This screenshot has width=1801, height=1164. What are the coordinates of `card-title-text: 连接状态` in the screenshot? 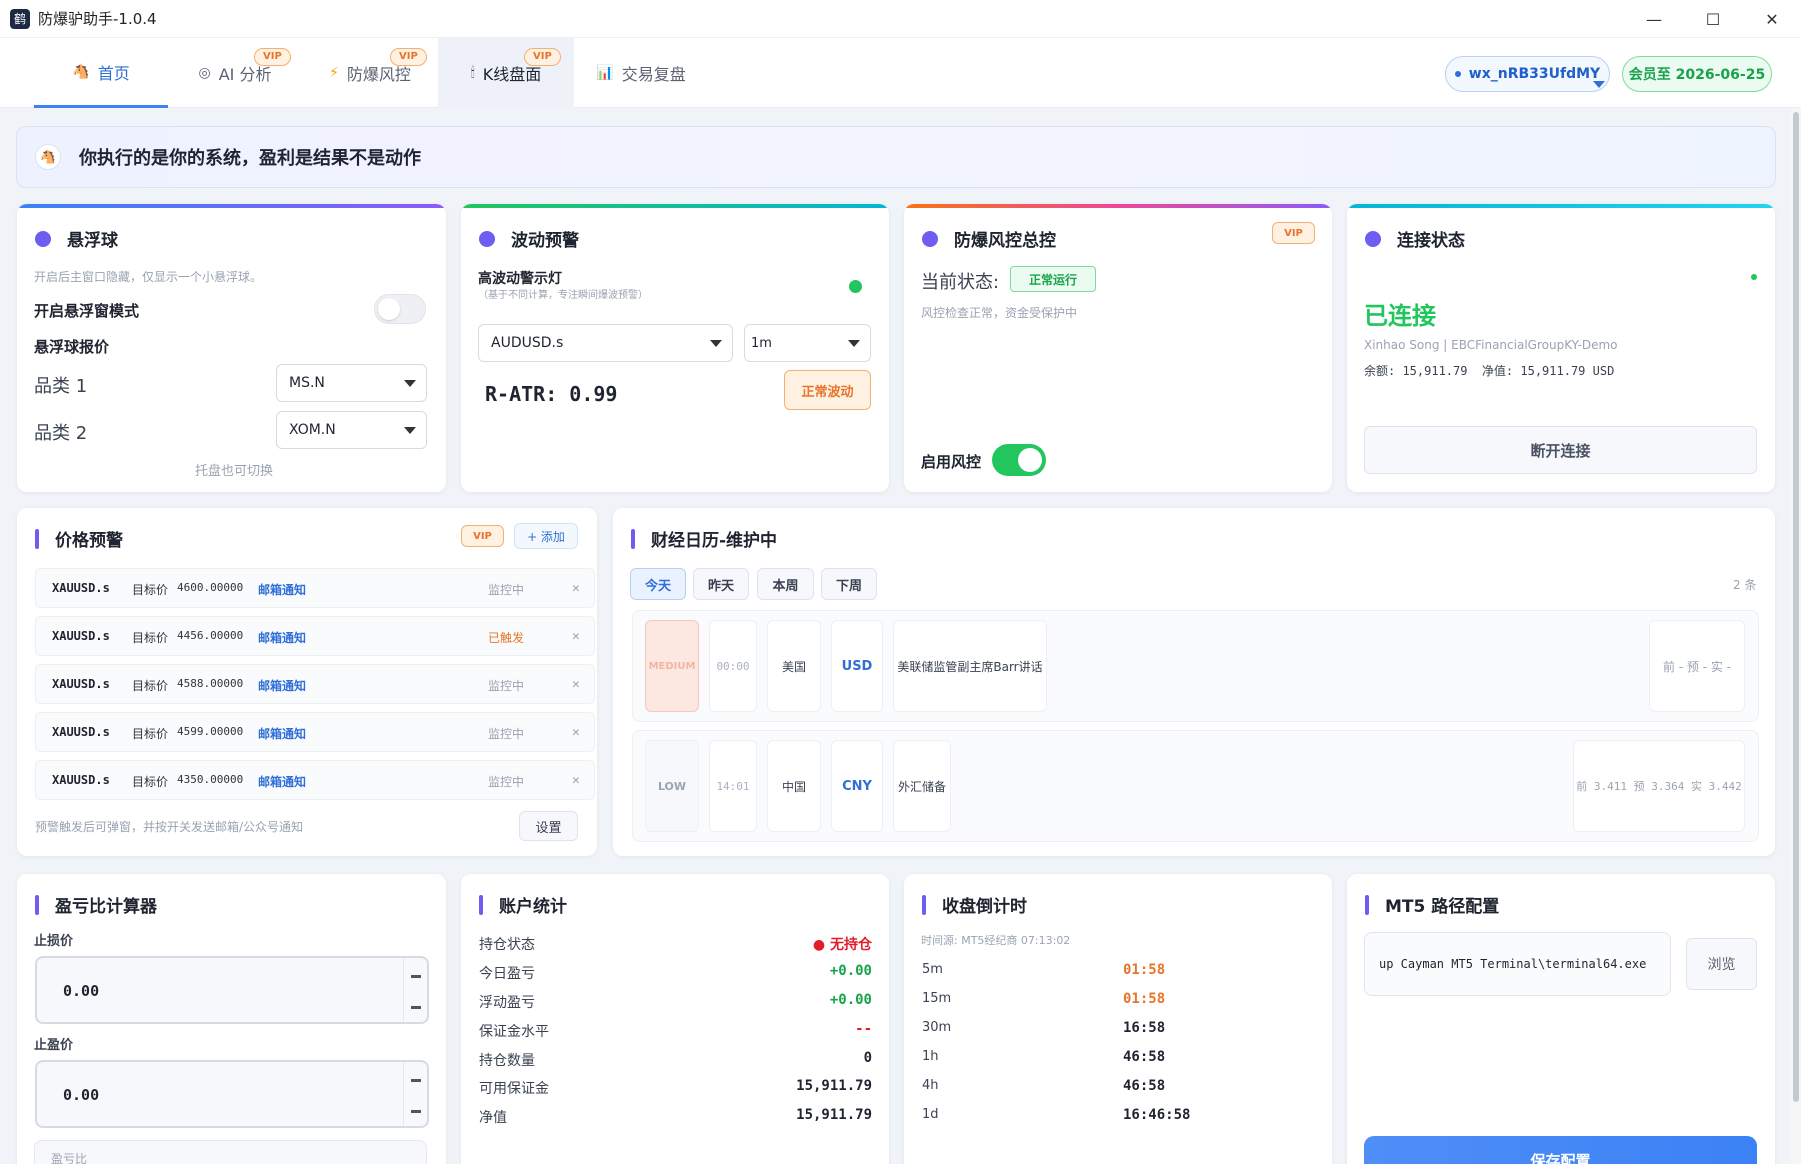 It's located at (1431, 241).